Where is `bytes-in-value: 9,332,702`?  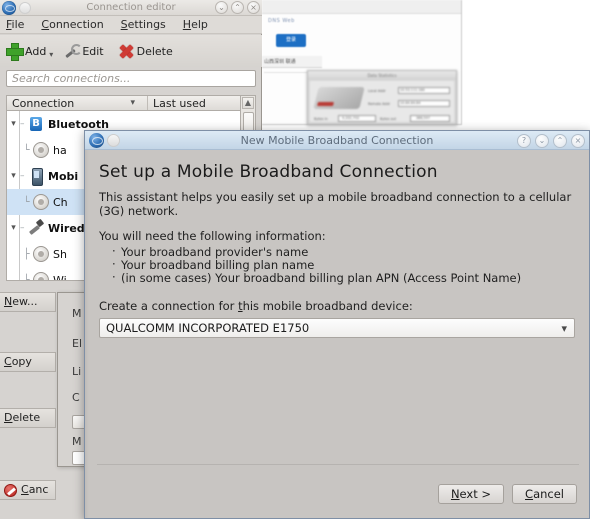 bytes-in-value: 9,332,702 is located at coordinates (351, 118).